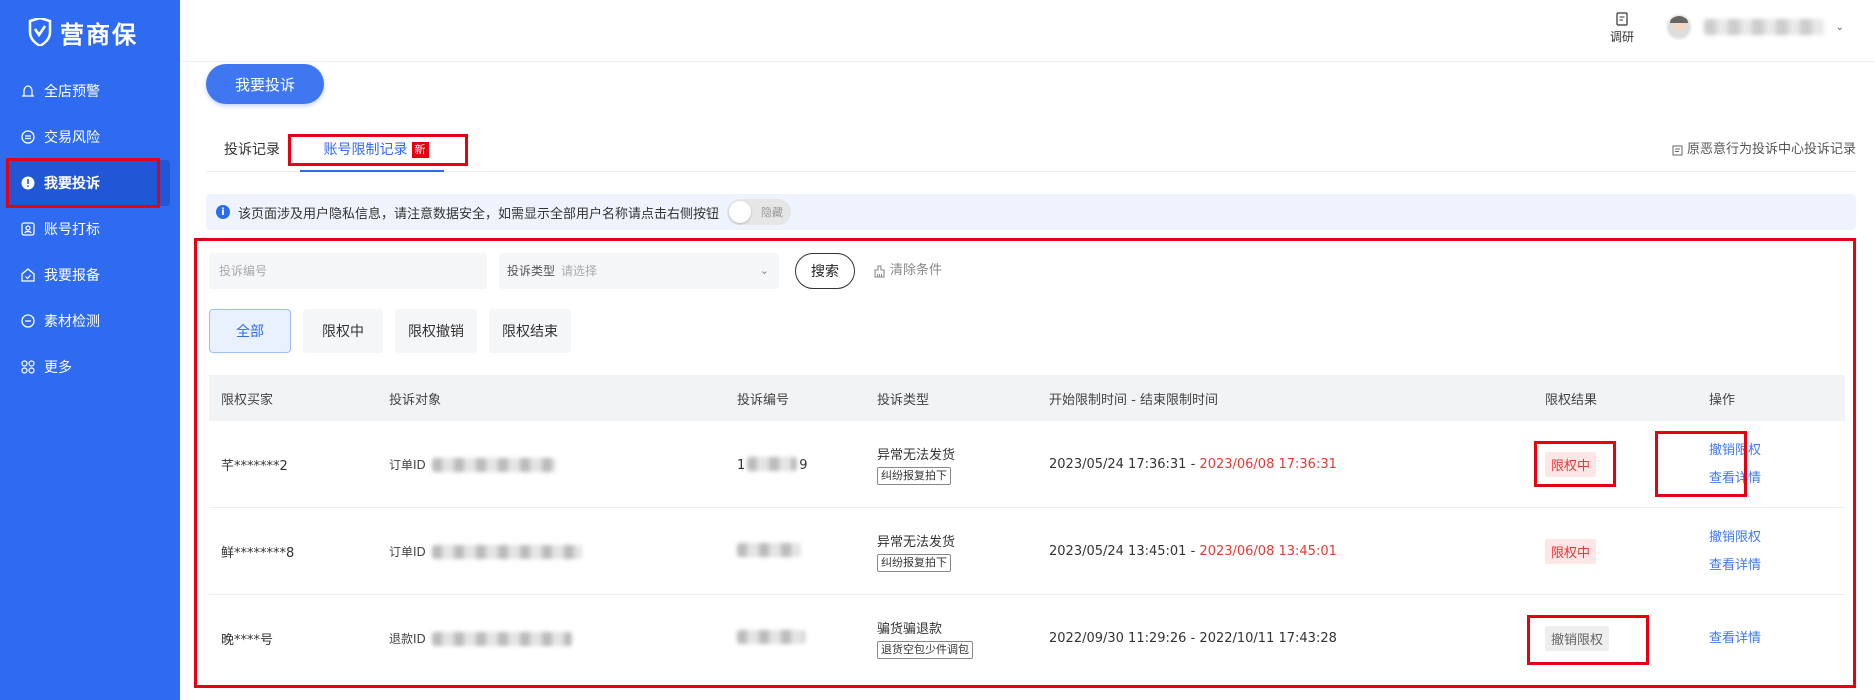 This screenshot has width=1874, height=700. What do you see at coordinates (420, 150) in the screenshot?
I see `new-badge: 新` at bounding box center [420, 150].